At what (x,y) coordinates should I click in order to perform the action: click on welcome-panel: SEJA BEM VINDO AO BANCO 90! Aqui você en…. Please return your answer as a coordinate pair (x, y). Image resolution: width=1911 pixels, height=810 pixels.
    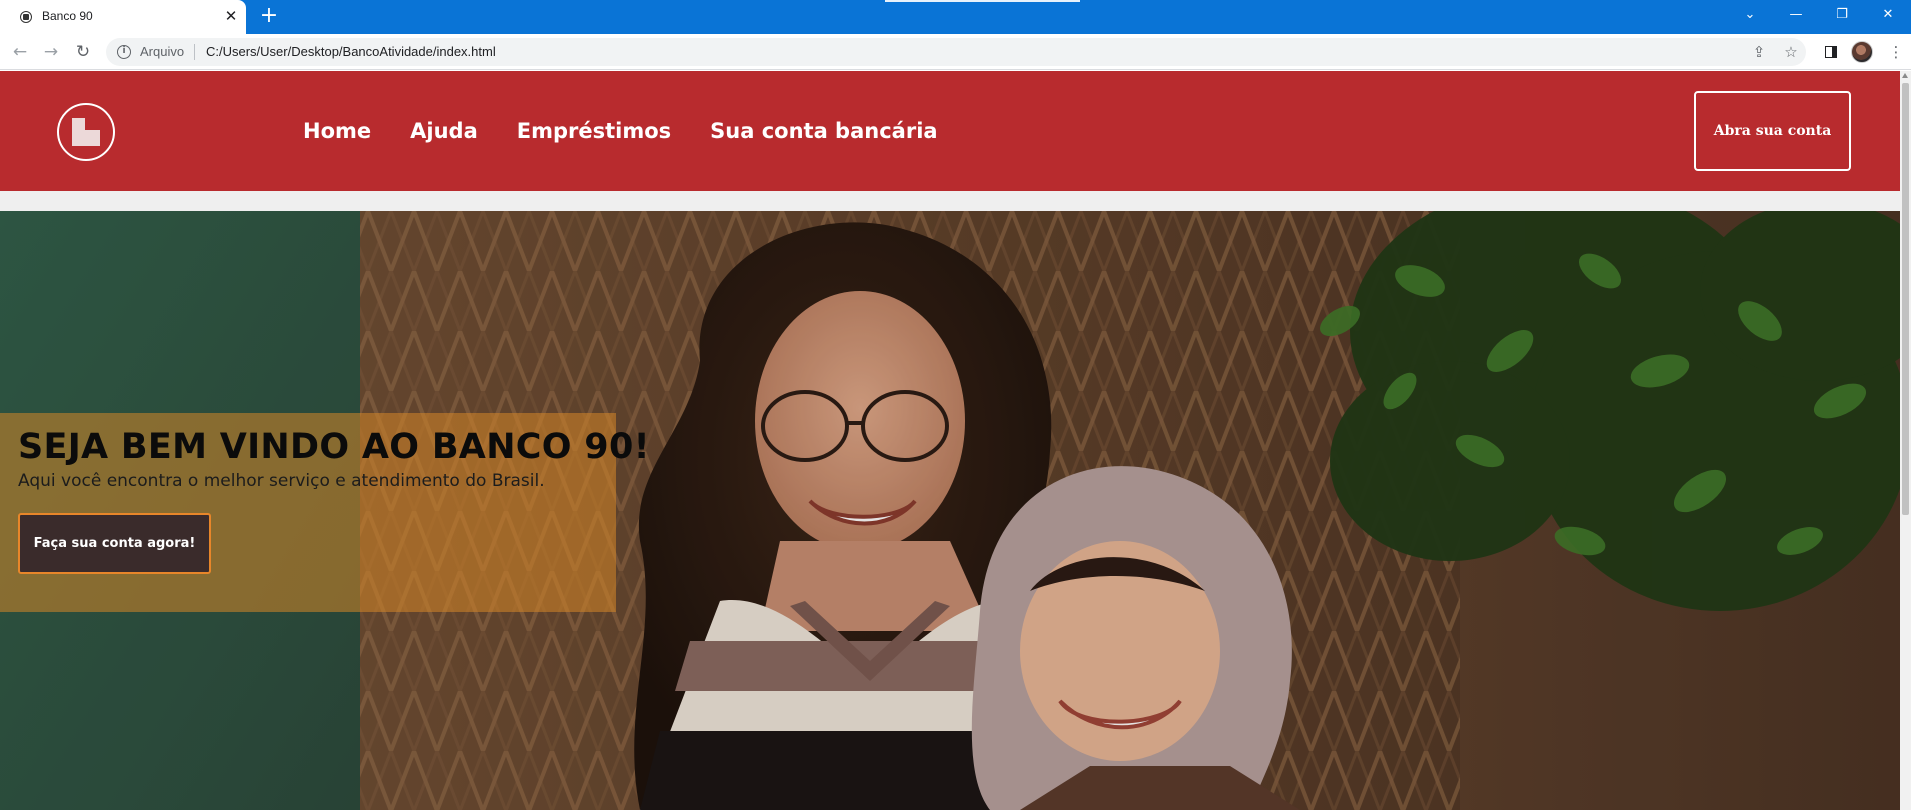
    Looking at the image, I should click on (325, 512).